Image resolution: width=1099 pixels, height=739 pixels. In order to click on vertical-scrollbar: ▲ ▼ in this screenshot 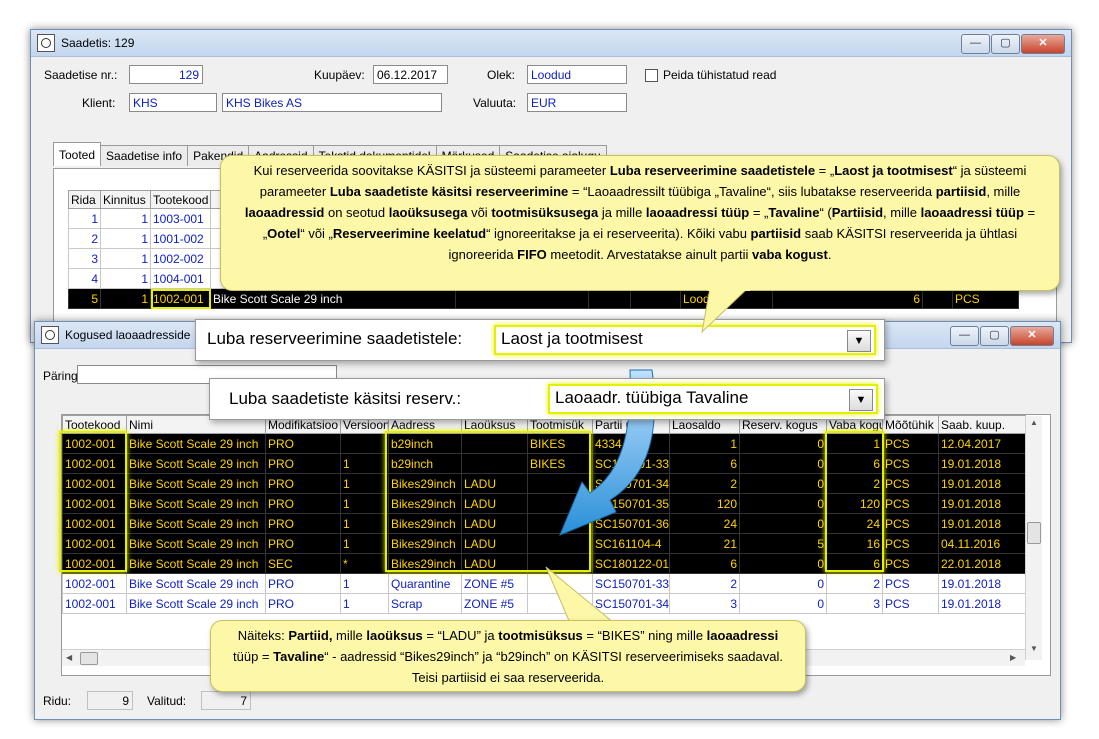, I will do `click(1033, 538)`.